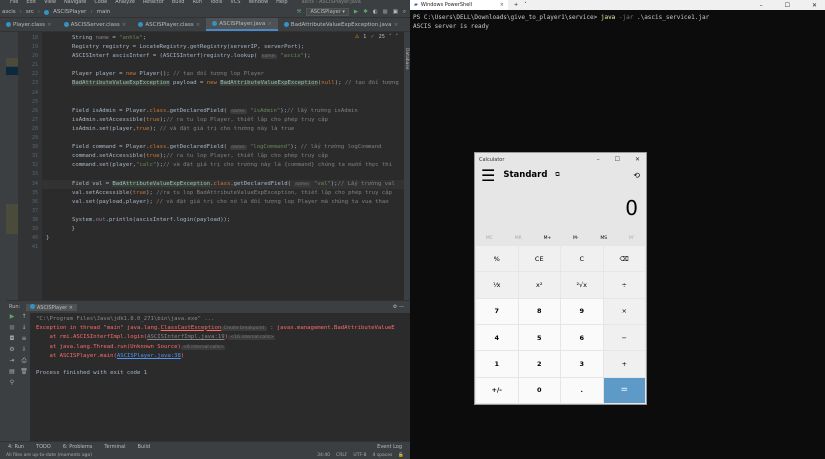 The image size is (825, 459). What do you see at coordinates (497, 259) in the screenshot?
I see `calc-button: %` at bounding box center [497, 259].